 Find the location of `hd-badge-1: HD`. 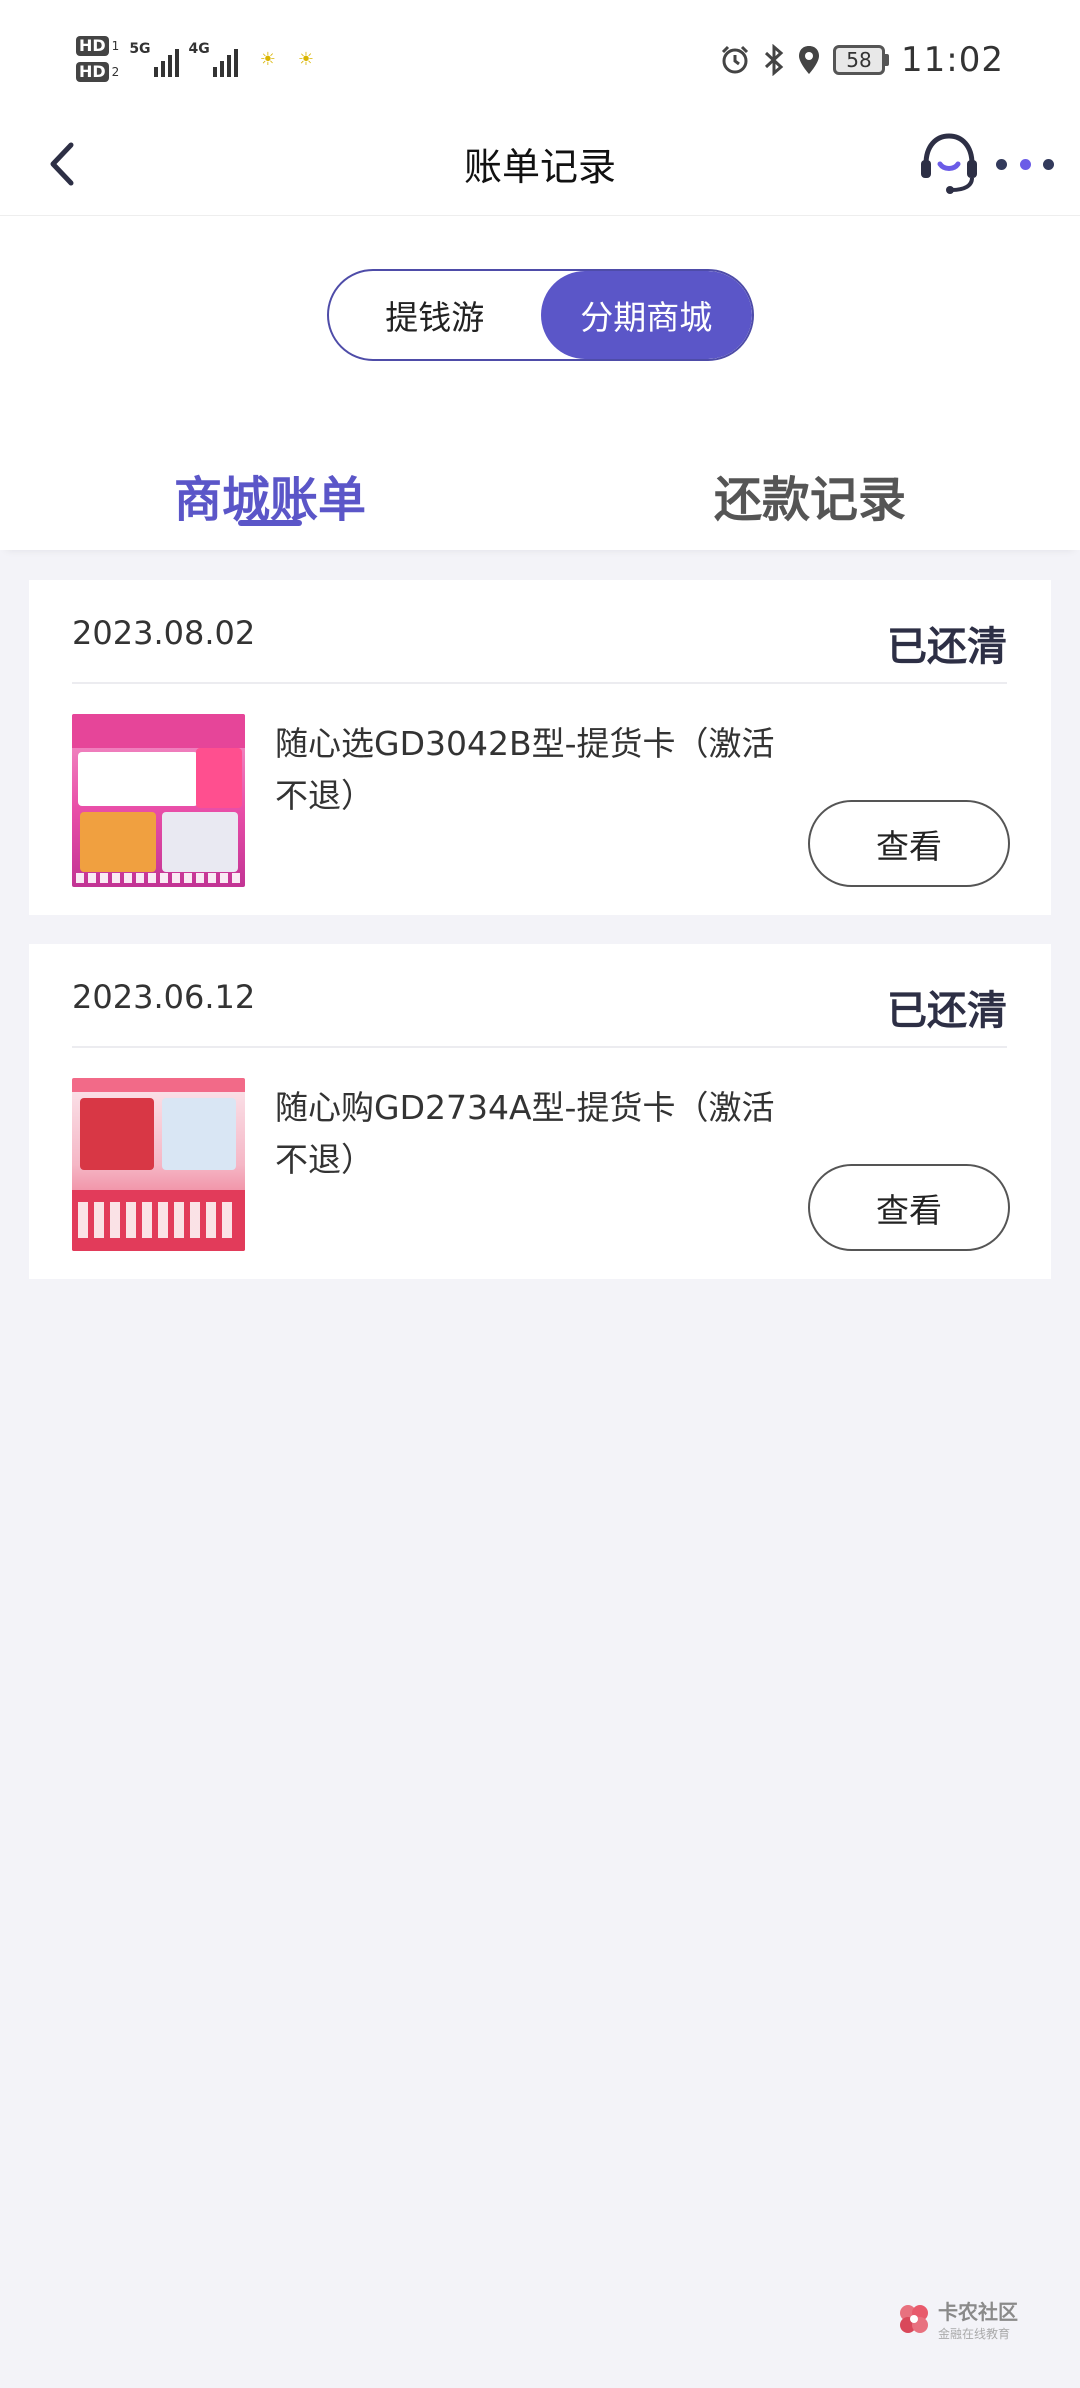

hd-badge-1: HD is located at coordinates (92, 46).